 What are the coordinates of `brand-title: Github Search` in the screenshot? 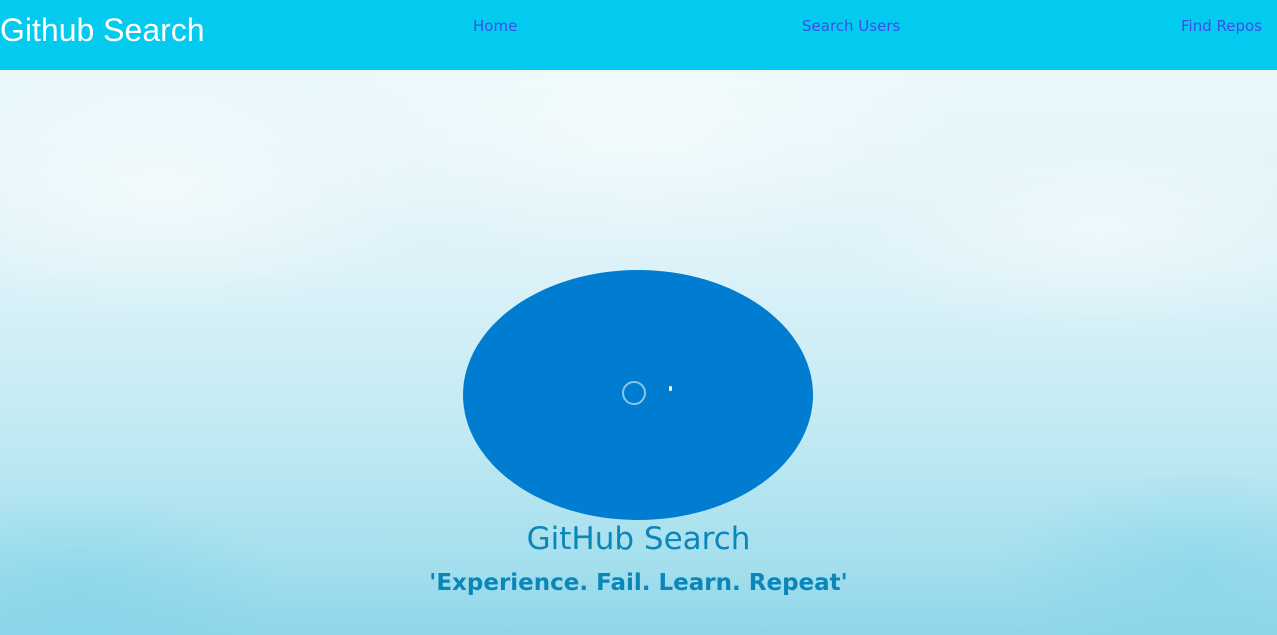 It's located at (102, 30).